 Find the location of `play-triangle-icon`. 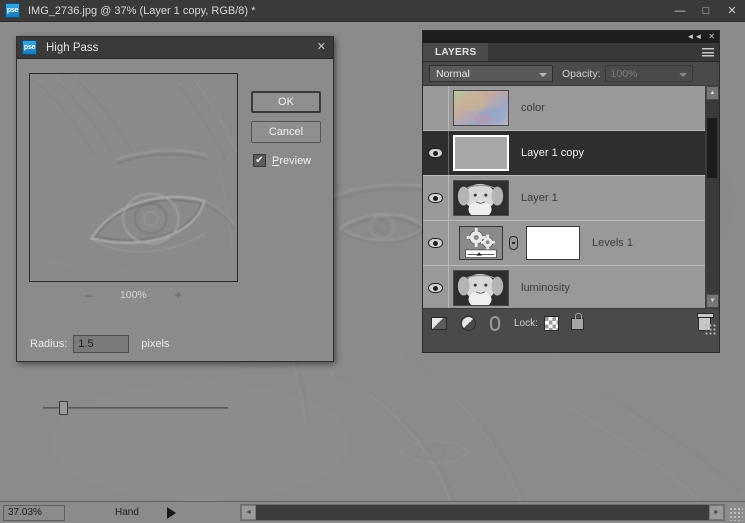

play-triangle-icon is located at coordinates (171, 512).